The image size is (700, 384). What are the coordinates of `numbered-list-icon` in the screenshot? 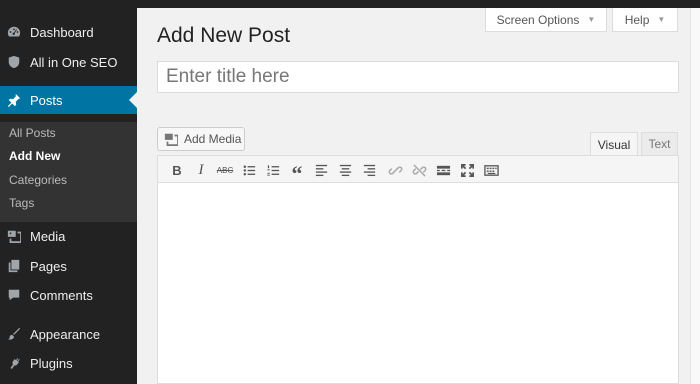 It's located at (272, 170).